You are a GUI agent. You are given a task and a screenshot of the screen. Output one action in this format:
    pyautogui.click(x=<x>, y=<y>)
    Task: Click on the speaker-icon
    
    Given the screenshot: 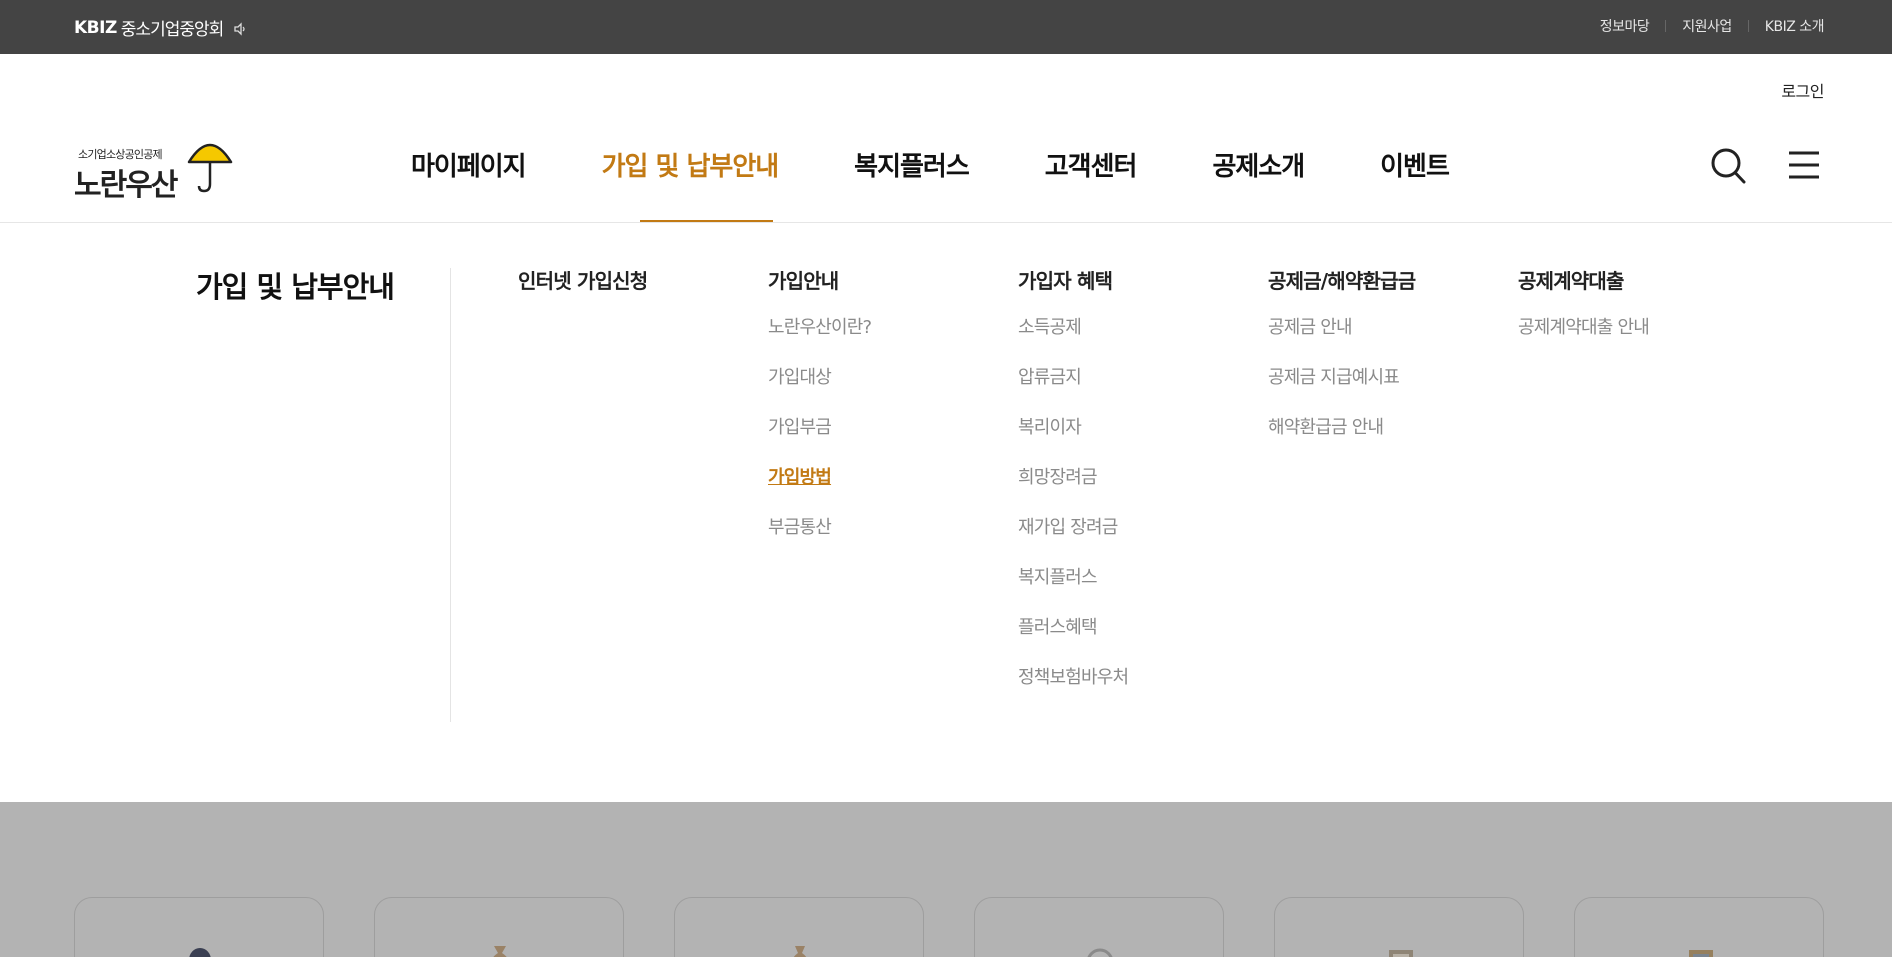 What is the action you would take?
    pyautogui.click(x=240, y=28)
    